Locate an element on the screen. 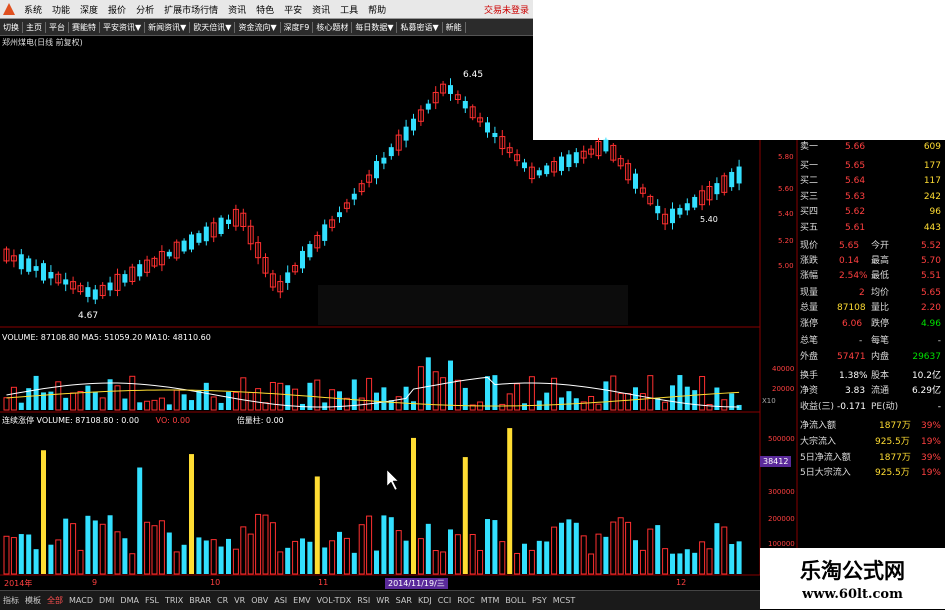  fin-value: -0.171 is located at coordinates (852, 407).